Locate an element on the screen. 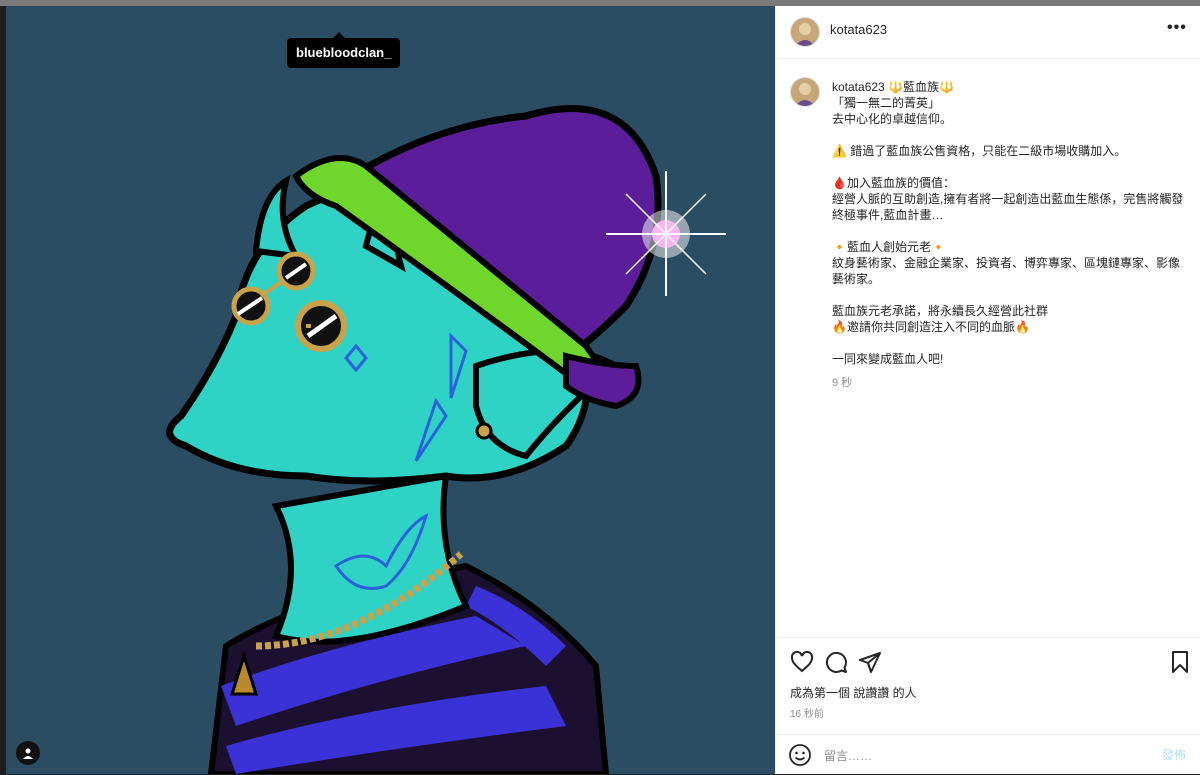 The image size is (1200, 775). user-tag-icon is located at coordinates (28, 753).